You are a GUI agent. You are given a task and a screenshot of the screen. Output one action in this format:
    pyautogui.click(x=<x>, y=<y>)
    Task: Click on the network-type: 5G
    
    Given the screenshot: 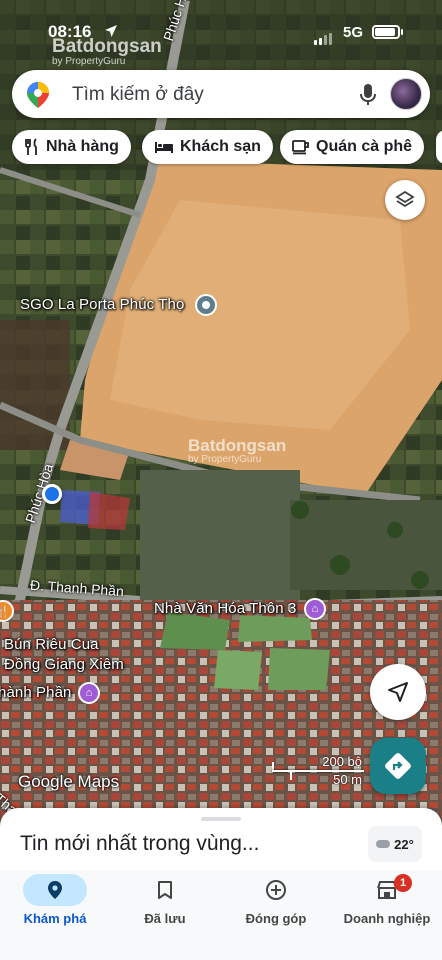 What is the action you would take?
    pyautogui.click(x=353, y=32)
    